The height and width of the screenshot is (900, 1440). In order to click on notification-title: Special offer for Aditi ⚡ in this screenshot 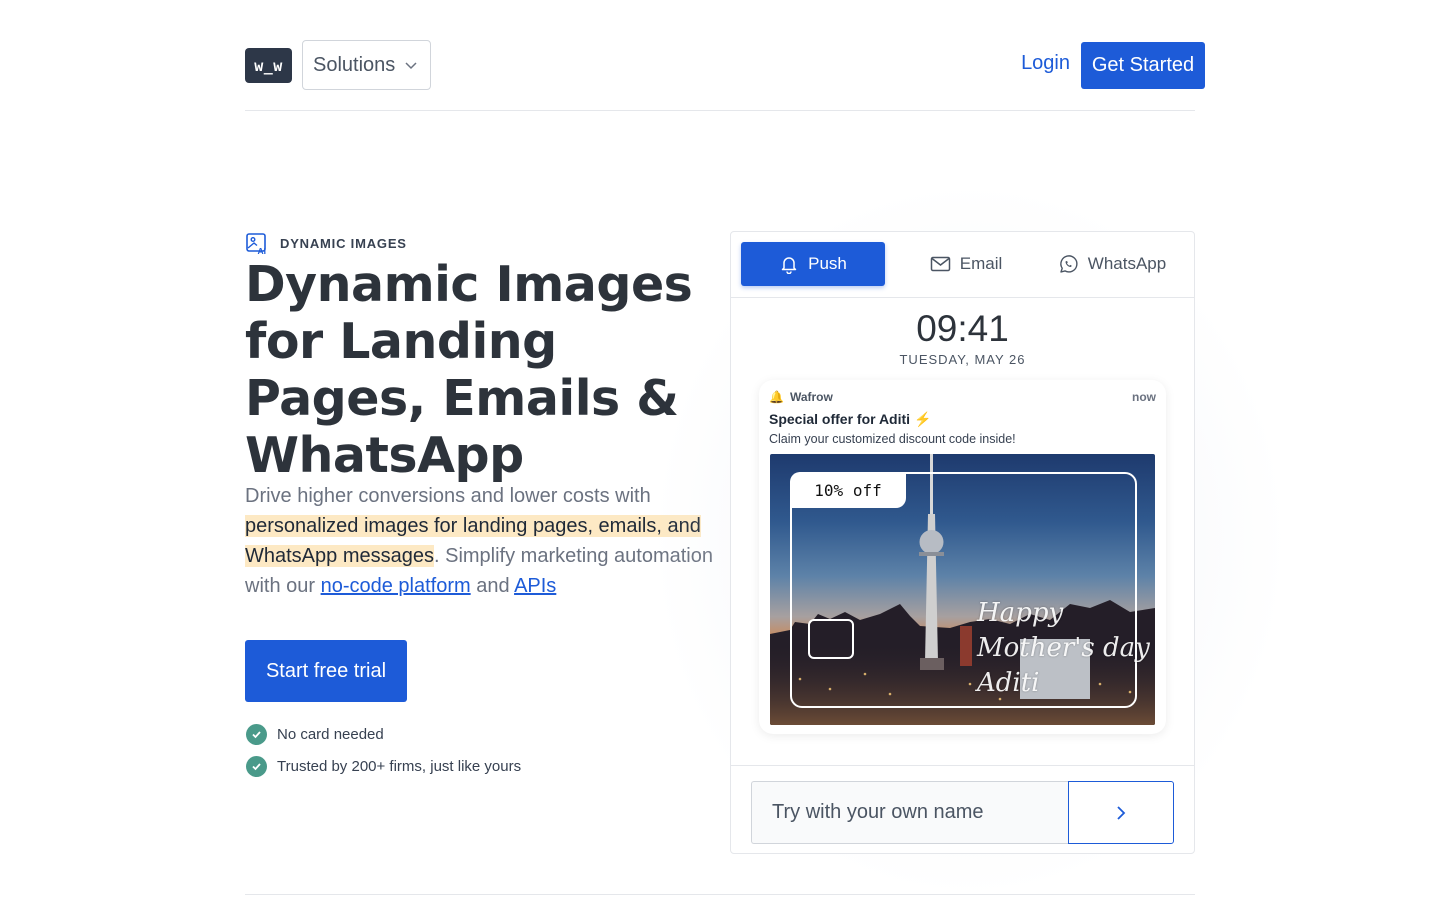, I will do `click(850, 419)`.